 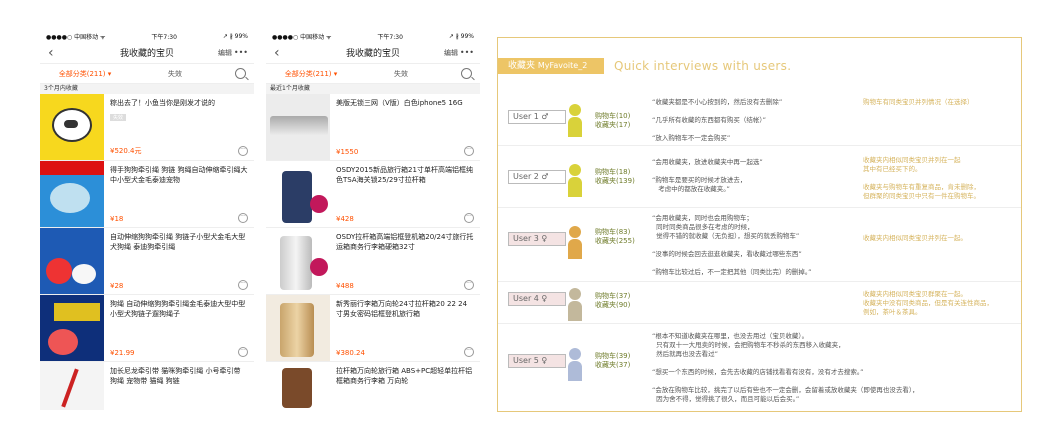 What do you see at coordinates (345, 219) in the screenshot?
I see `item-price: ¥428` at bounding box center [345, 219].